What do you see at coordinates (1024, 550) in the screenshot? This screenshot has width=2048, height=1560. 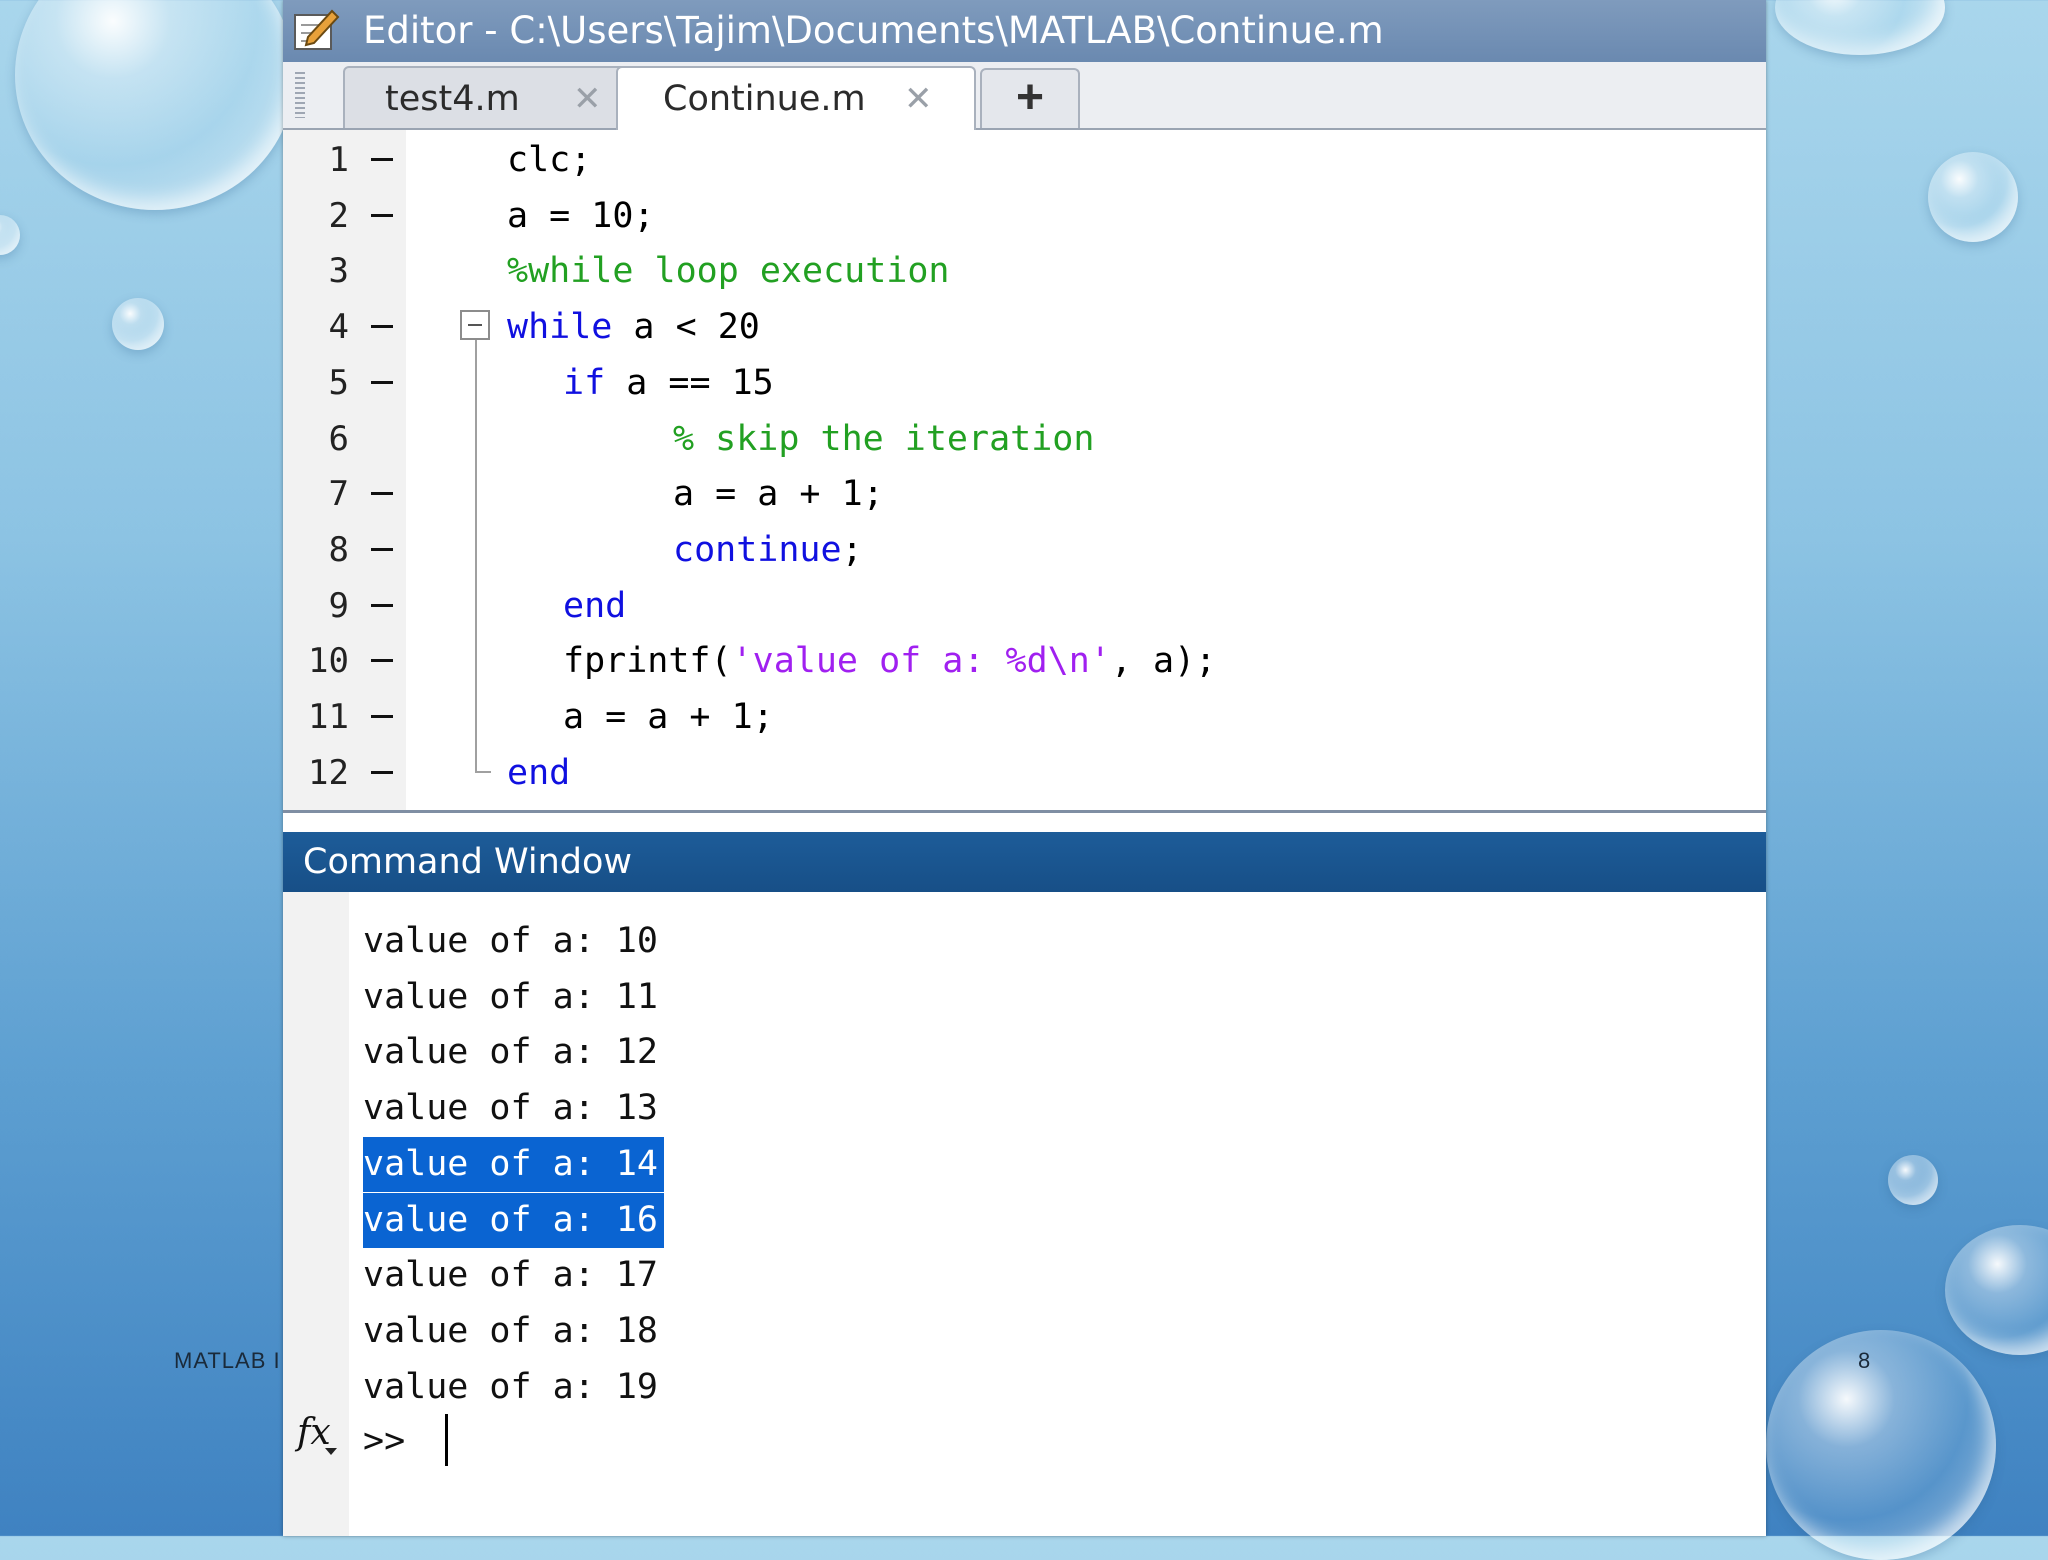 I see `code-line: 8 continue;` at bounding box center [1024, 550].